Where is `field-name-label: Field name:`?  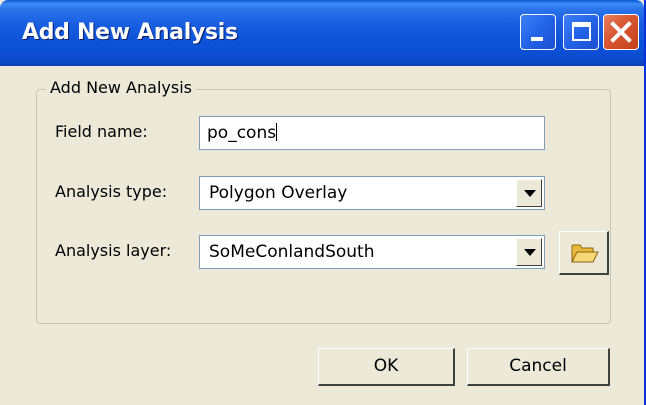 field-name-label: Field name: is located at coordinates (101, 131).